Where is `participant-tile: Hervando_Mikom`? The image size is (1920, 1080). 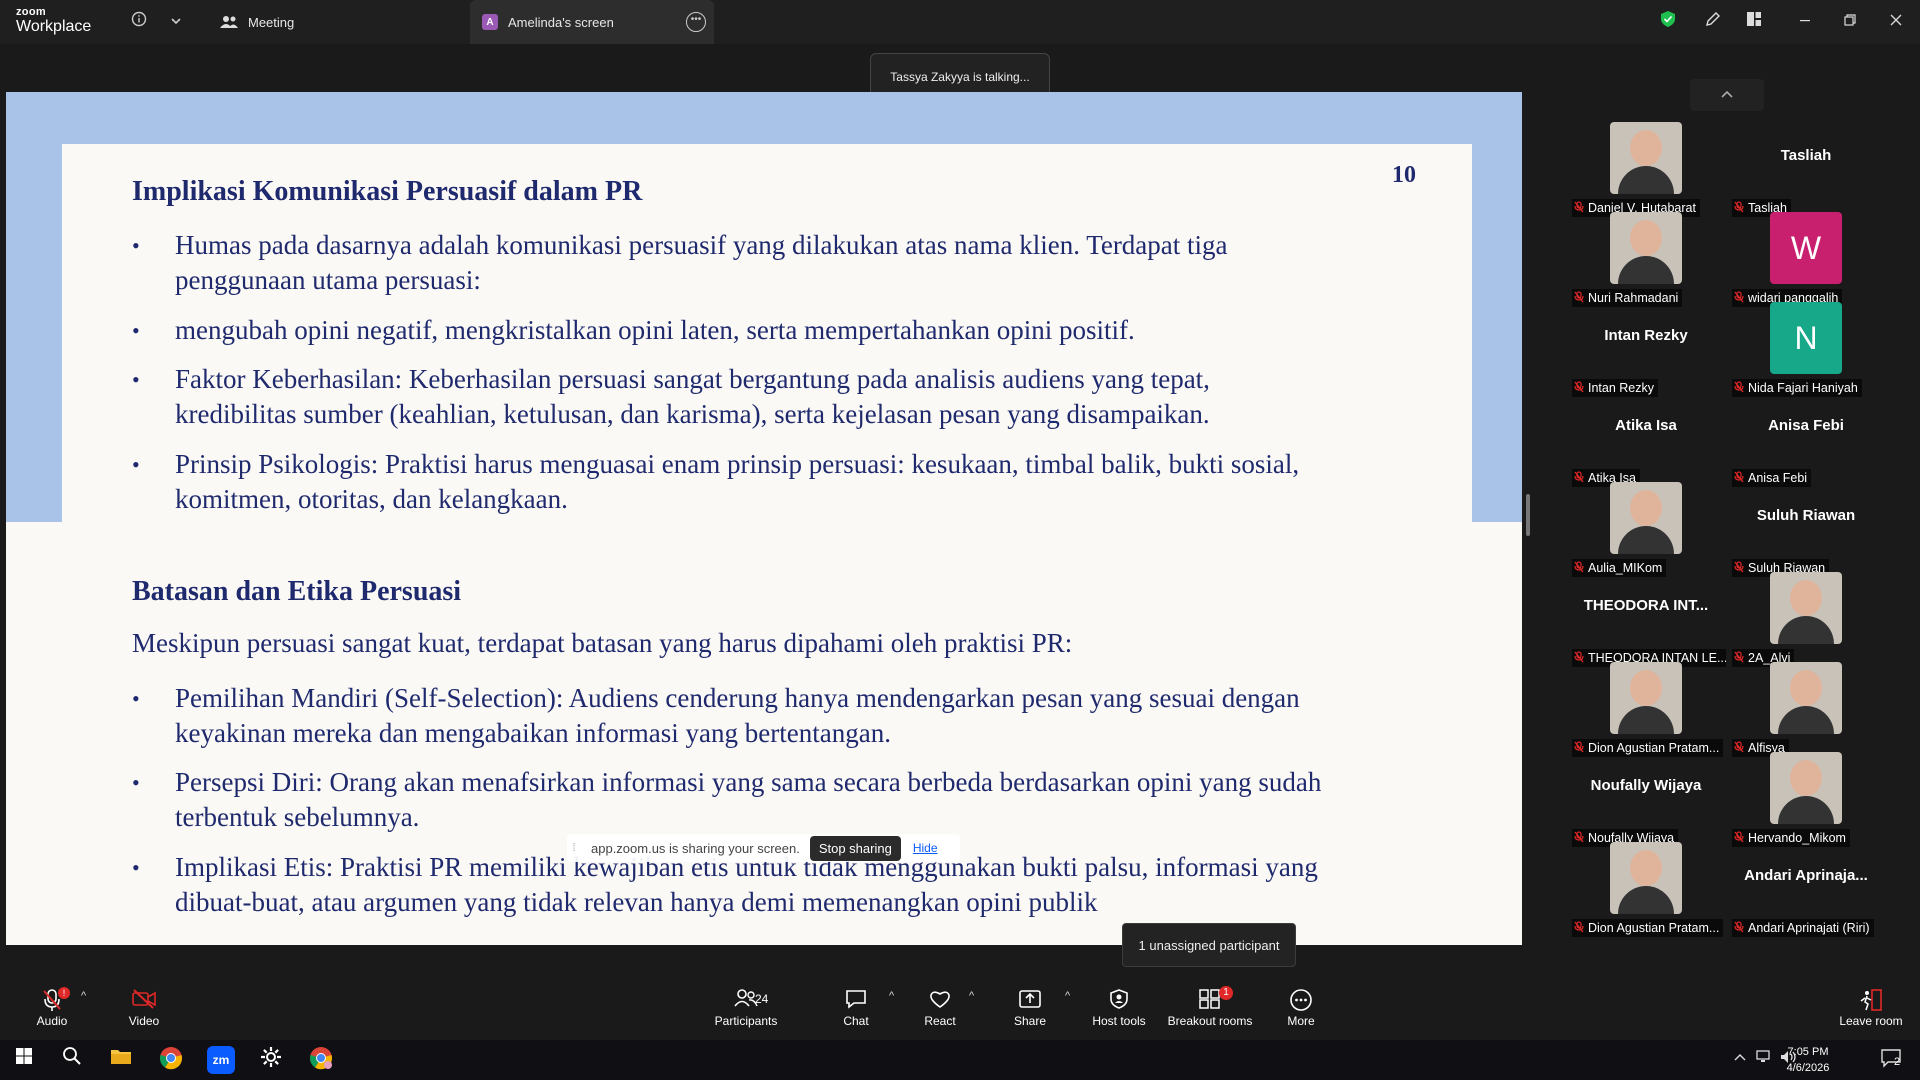
participant-tile: Hervando_Mikom is located at coordinates (1806, 799).